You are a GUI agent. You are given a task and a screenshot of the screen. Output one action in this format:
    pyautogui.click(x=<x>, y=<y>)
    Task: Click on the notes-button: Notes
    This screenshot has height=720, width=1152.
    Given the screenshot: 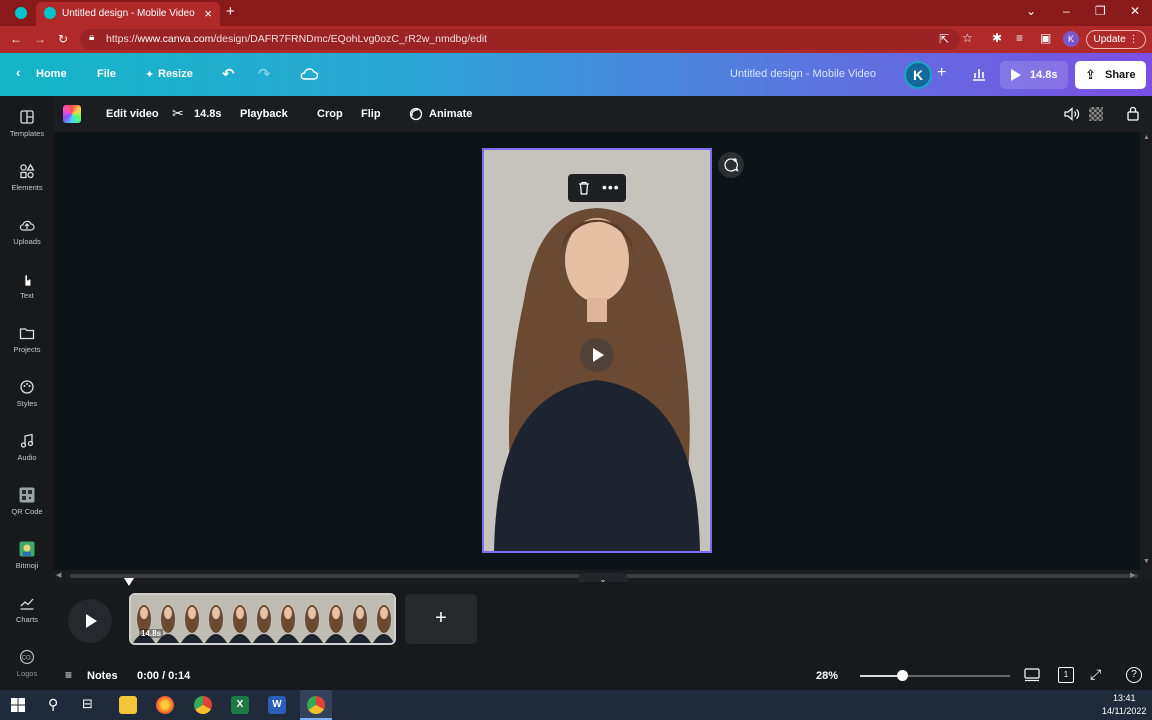 What is the action you would take?
    pyautogui.click(x=102, y=676)
    